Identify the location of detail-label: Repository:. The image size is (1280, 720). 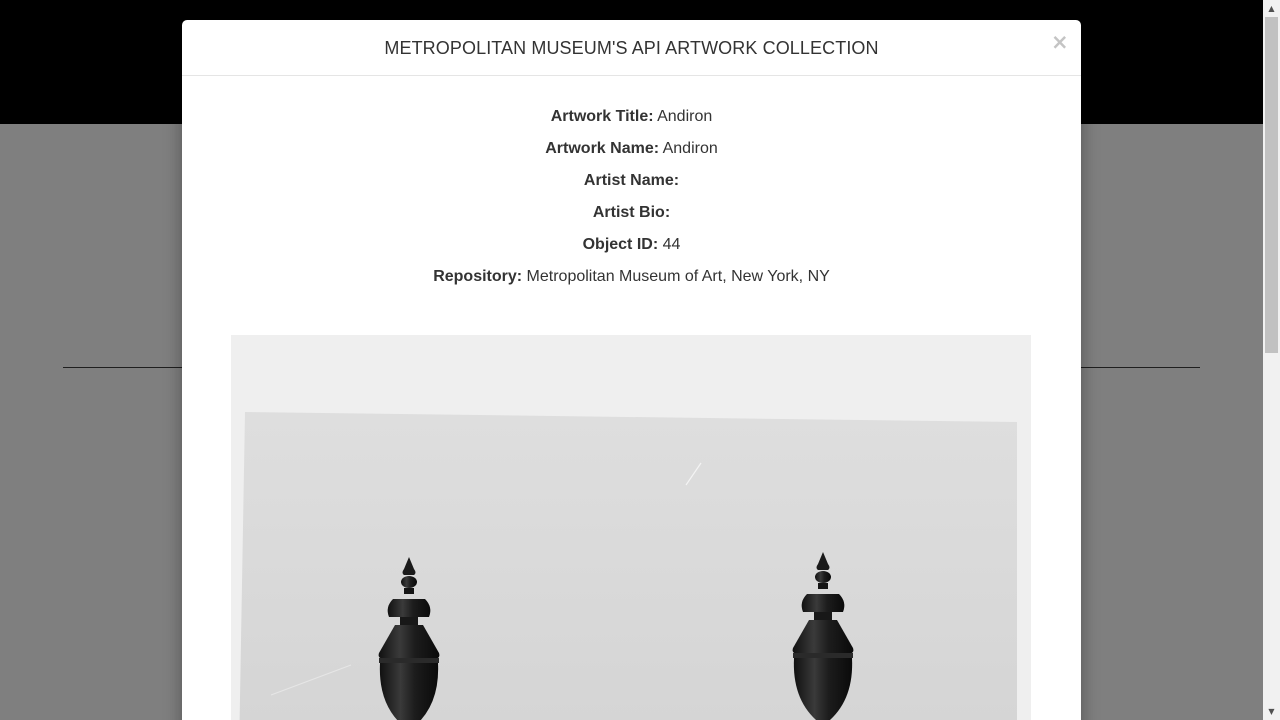
(478, 276).